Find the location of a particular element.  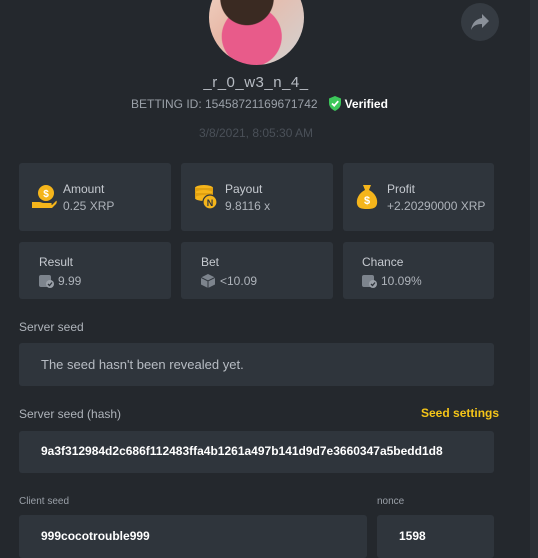

seed-settings-link: Seed settings is located at coordinates (460, 413).